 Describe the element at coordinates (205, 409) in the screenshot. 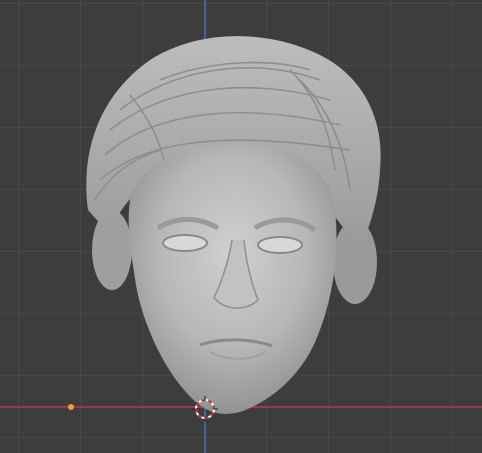

I see `3d-cursor-icon` at that location.